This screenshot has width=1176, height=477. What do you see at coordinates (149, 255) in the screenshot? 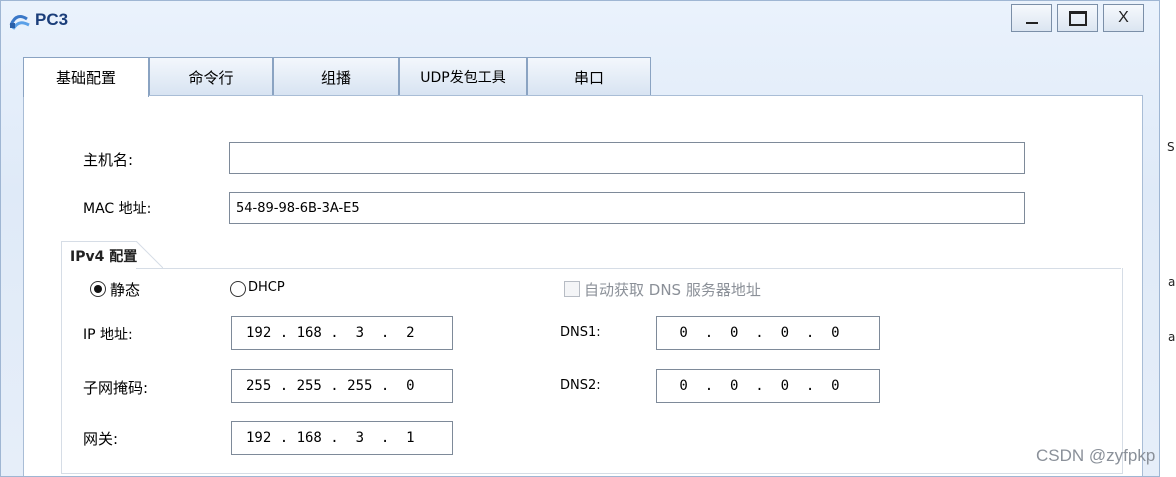
I see `ipv4-group-tab-edge` at bounding box center [149, 255].